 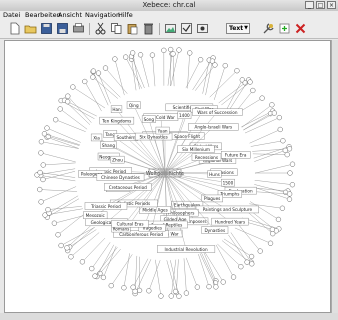 I want to click on branch-node: Shang, so click(x=109, y=145).